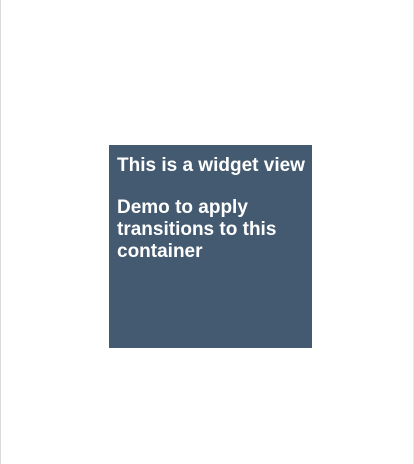 This screenshot has height=464, width=414. What do you see at coordinates (211, 165) in the screenshot?
I see `widget-title: This is a widget view` at bounding box center [211, 165].